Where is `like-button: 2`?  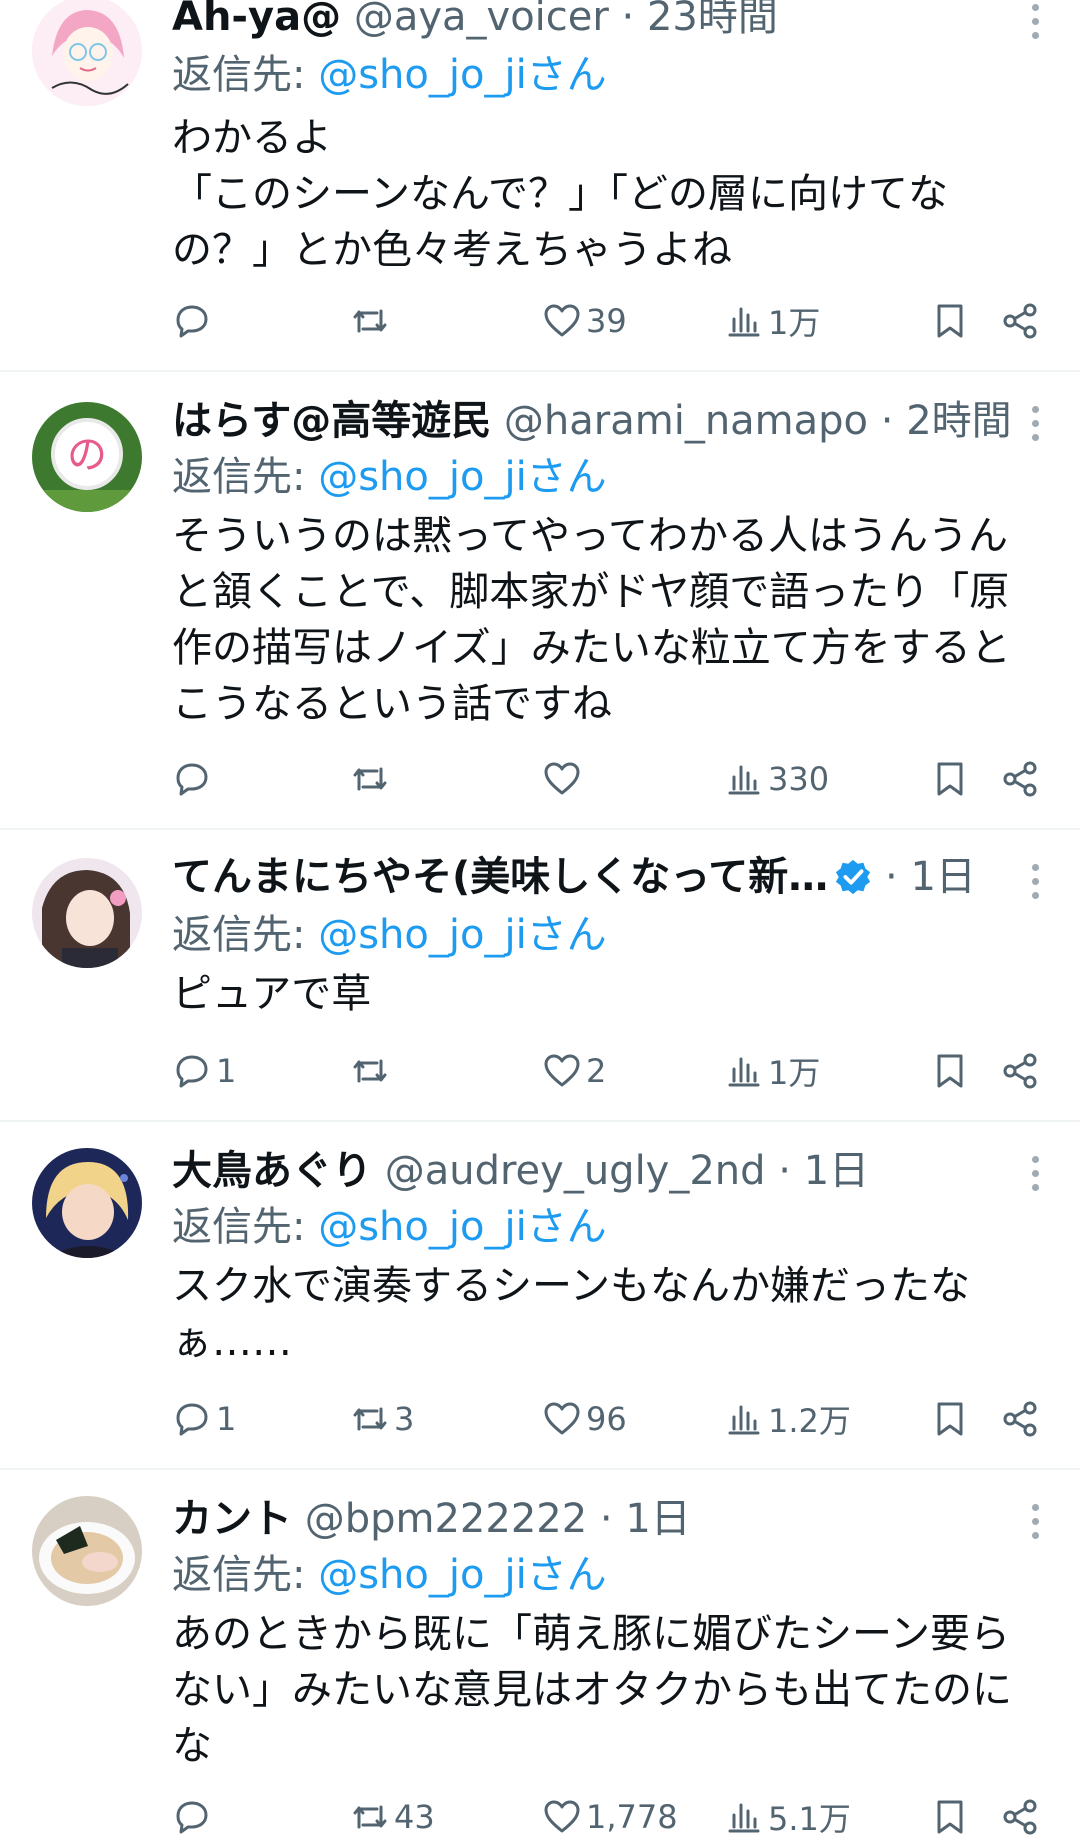
like-button: 2 is located at coordinates (574, 1071).